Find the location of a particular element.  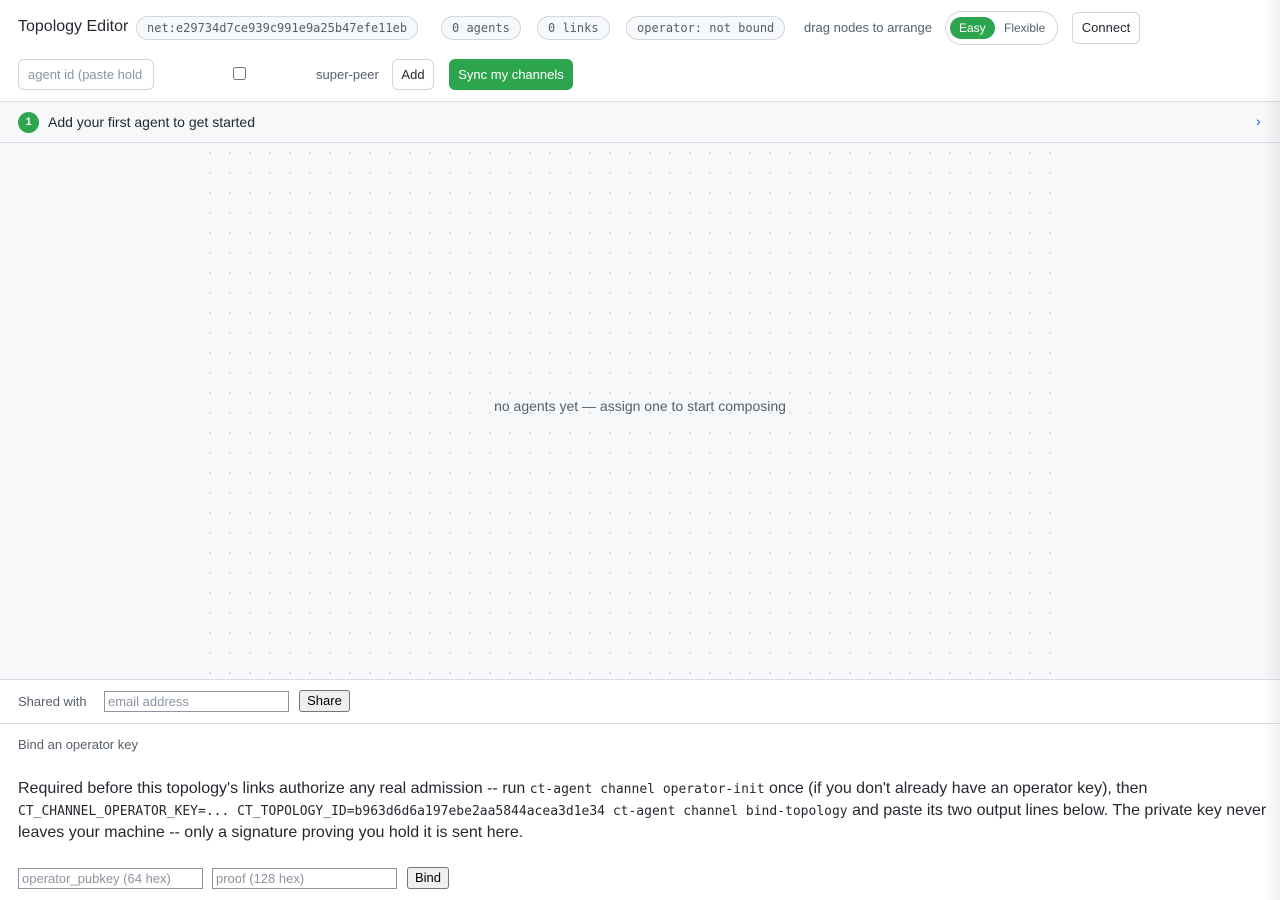

onboarding-banner: 1 Add your first agent to get started › is located at coordinates (640, 122).